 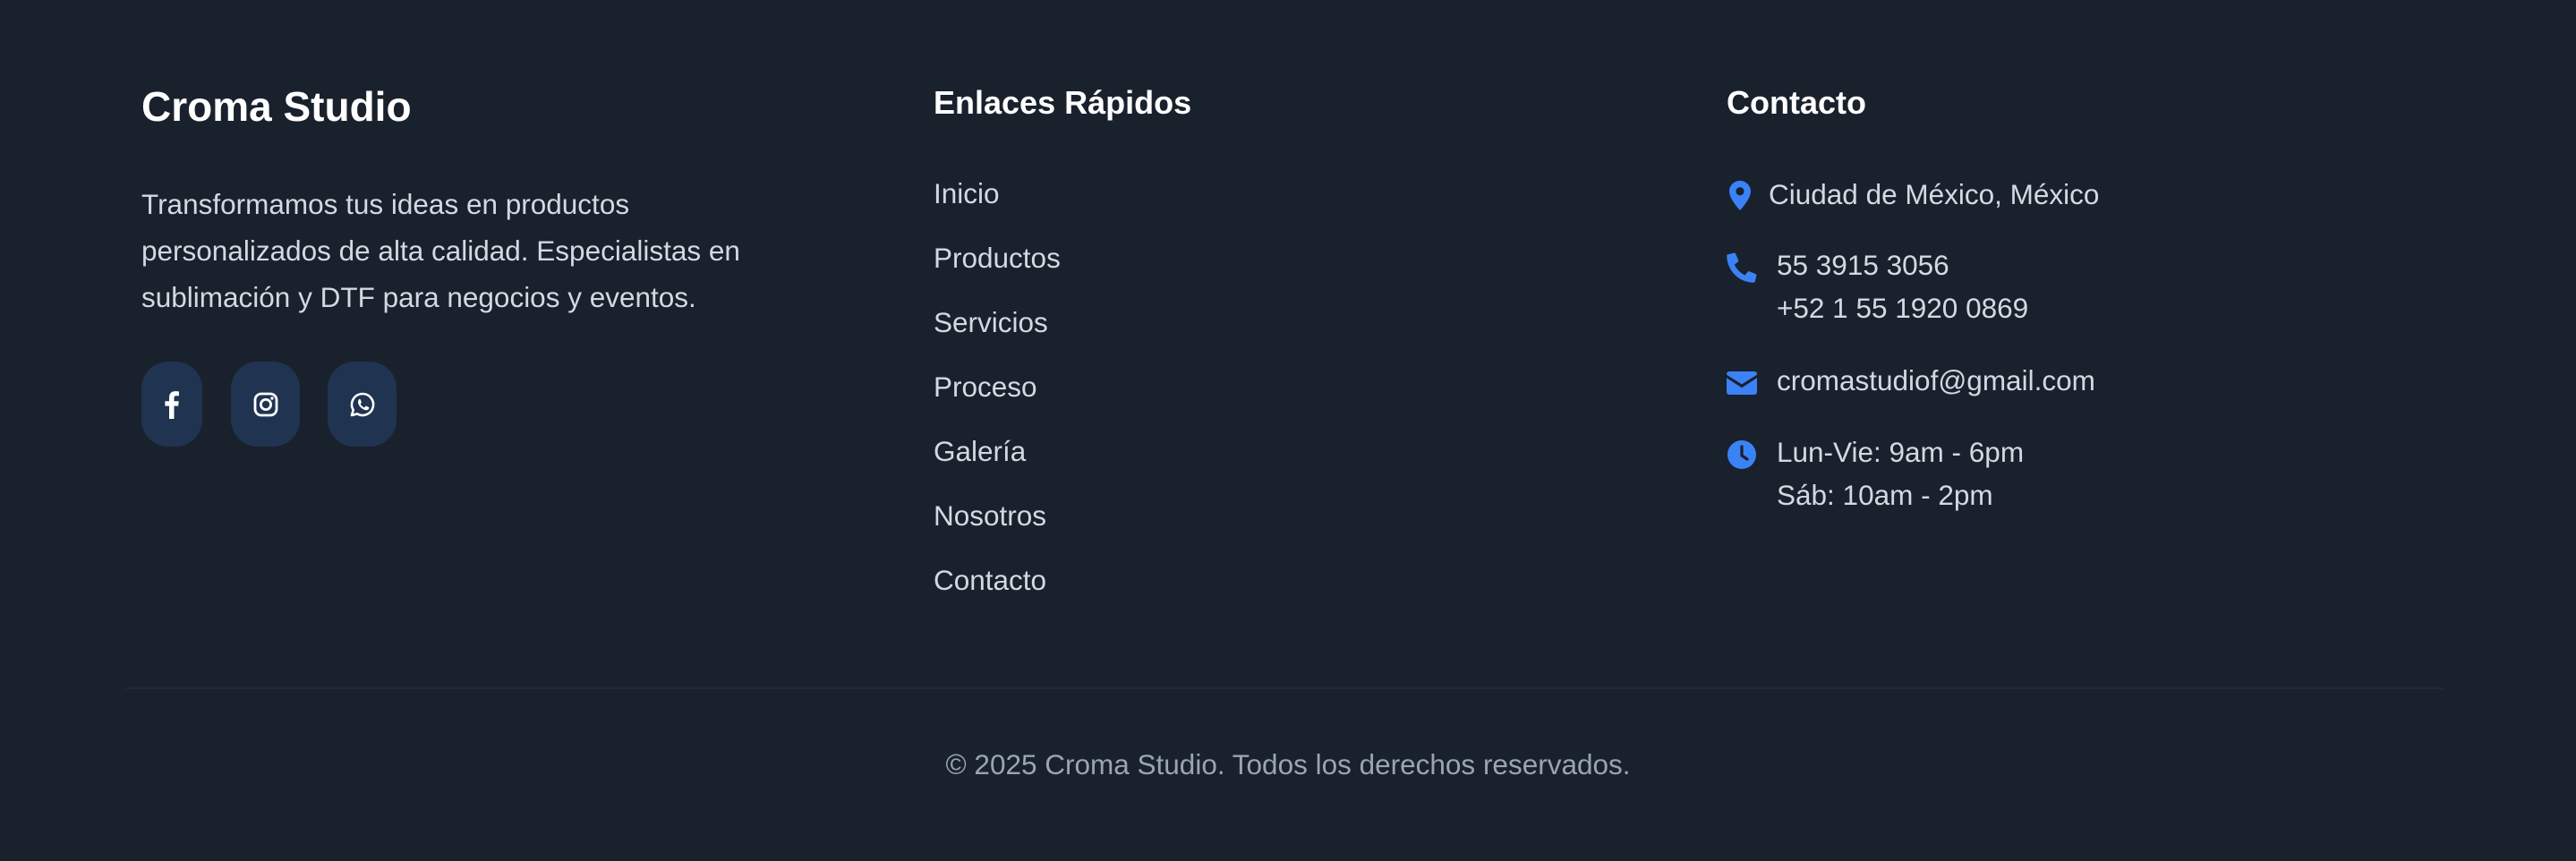 I want to click on instagram-icon, so click(x=265, y=404).